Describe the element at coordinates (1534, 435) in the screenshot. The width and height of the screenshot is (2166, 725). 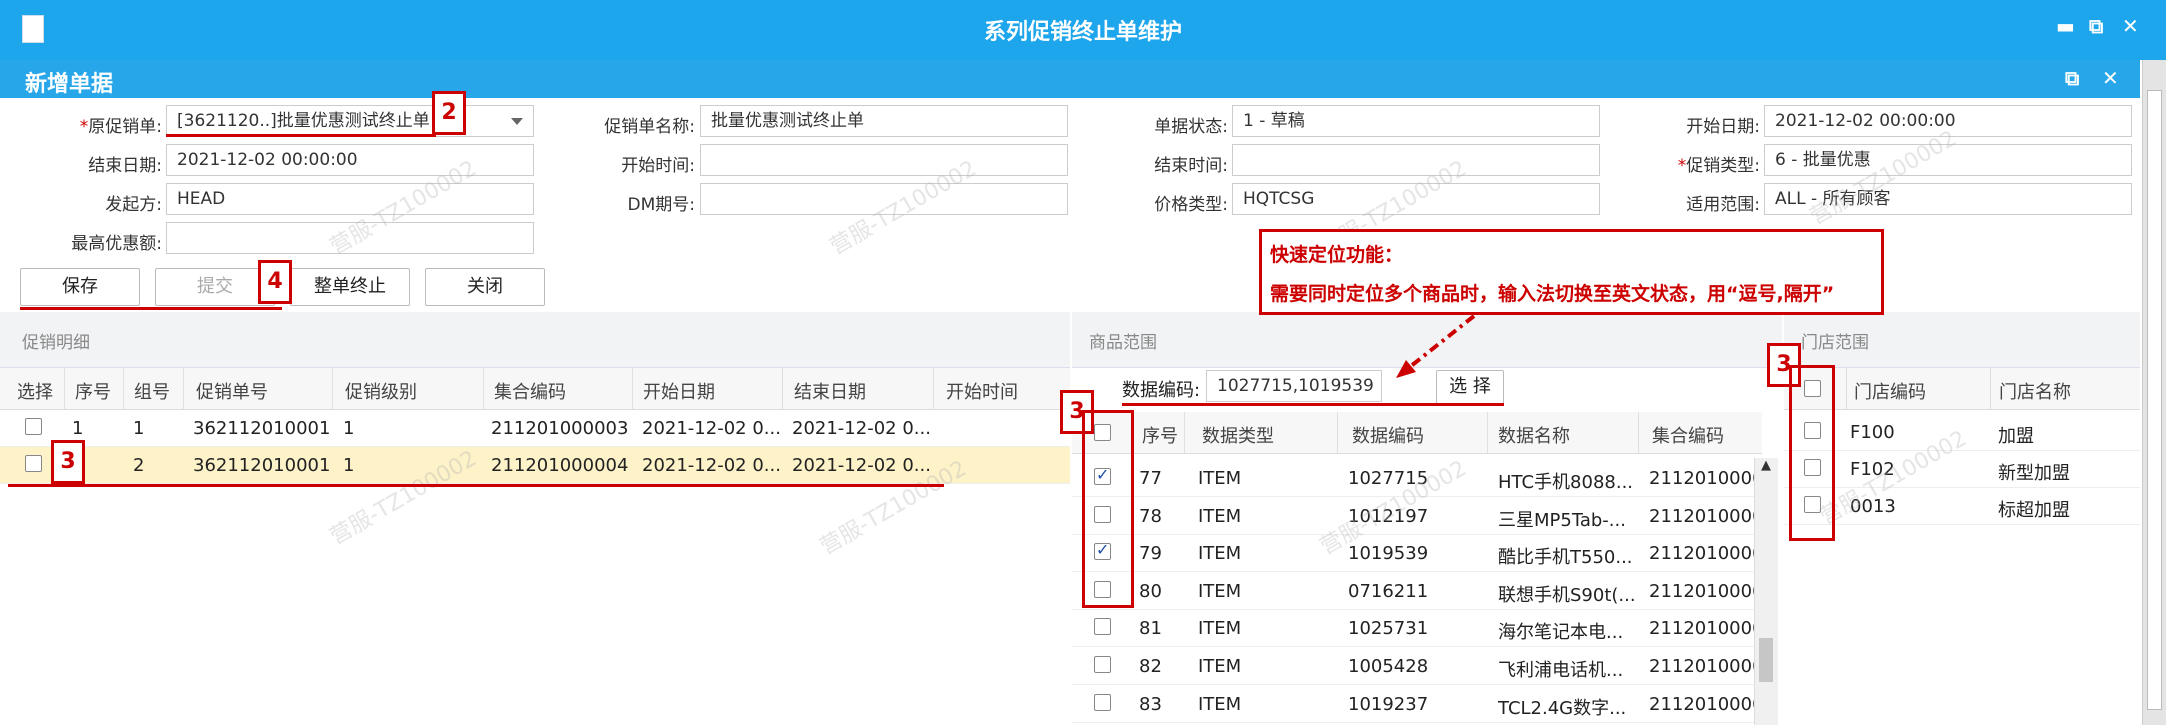
I see `col-name: 数据名称` at that location.